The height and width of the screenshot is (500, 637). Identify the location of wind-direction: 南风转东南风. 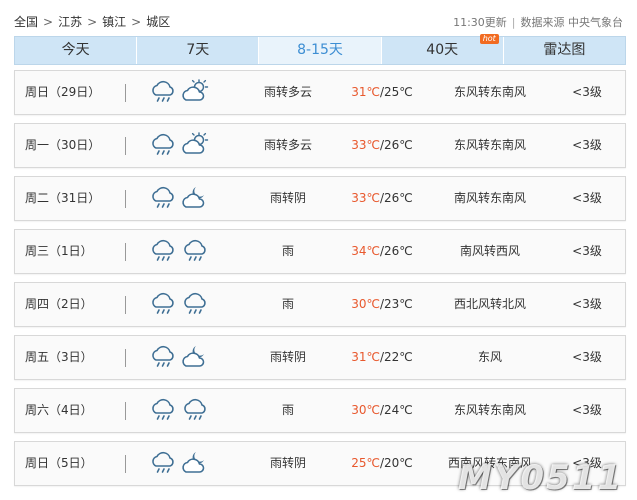
(489, 198).